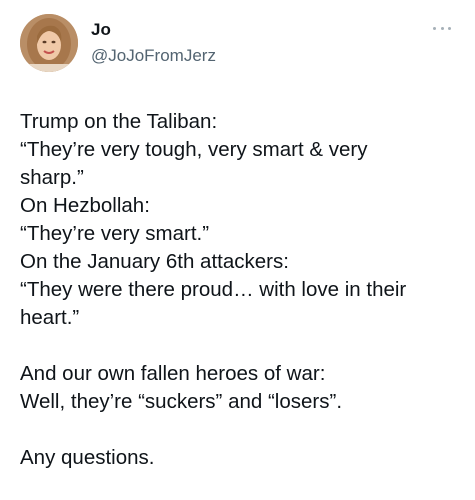  Describe the element at coordinates (194, 149) in the screenshot. I see `tweet-line: “They’re very tough, very smart & very` at that location.